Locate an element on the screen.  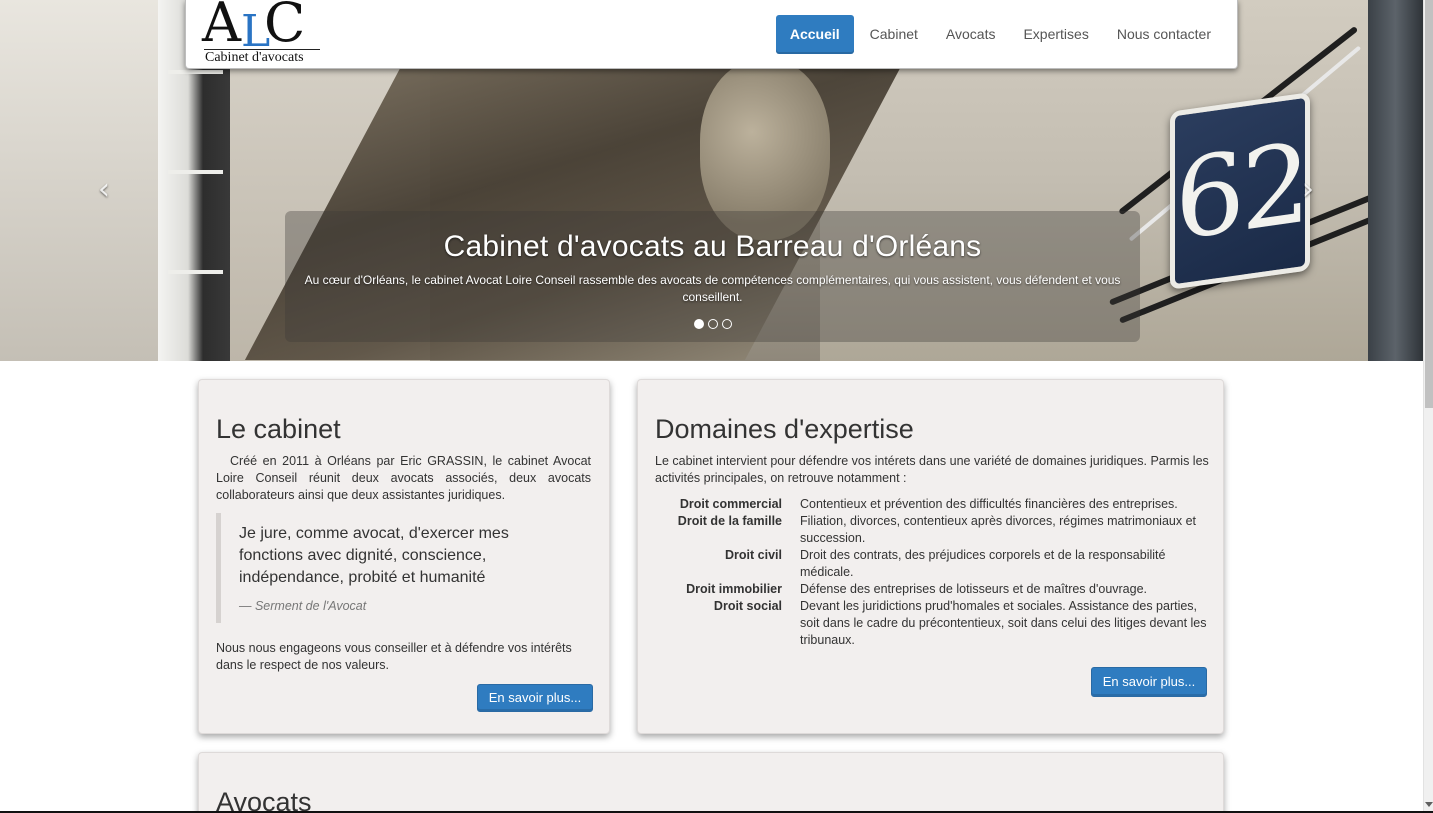
logo-tagline: Cabinet d'avocats is located at coordinates (254, 57).